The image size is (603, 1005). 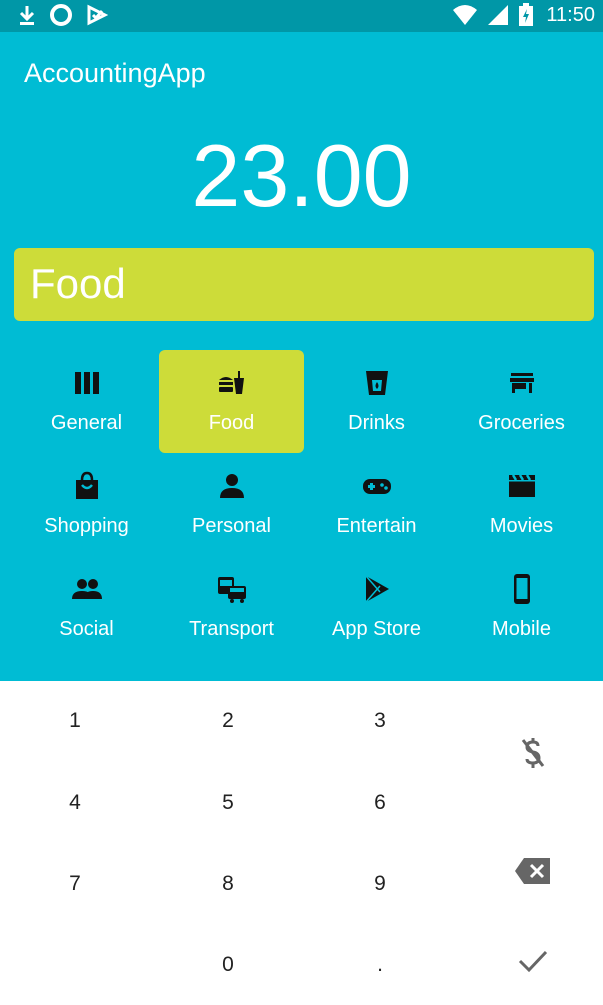 What do you see at coordinates (87, 383) in the screenshot?
I see `general-icon` at bounding box center [87, 383].